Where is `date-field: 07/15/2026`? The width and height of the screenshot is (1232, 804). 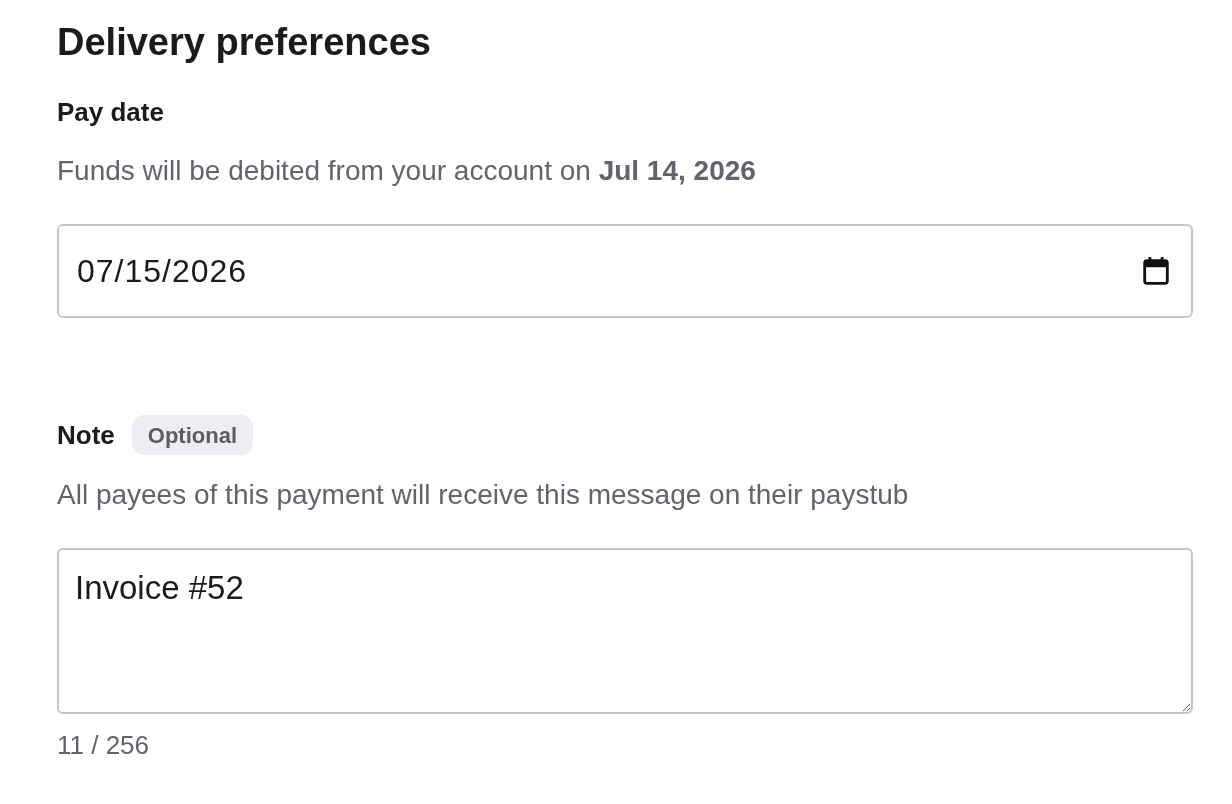 date-field: 07/15/2026 is located at coordinates (625, 271).